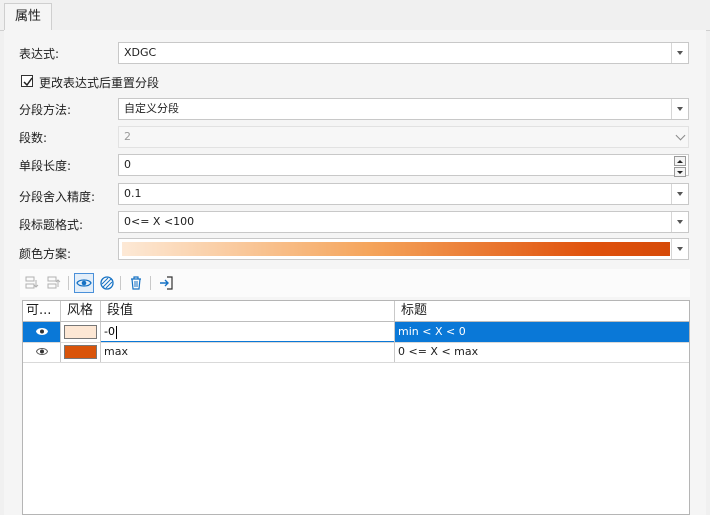 The image size is (710, 515). What do you see at coordinates (248, 311) in the screenshot?
I see `column-header-value: 段值` at bounding box center [248, 311].